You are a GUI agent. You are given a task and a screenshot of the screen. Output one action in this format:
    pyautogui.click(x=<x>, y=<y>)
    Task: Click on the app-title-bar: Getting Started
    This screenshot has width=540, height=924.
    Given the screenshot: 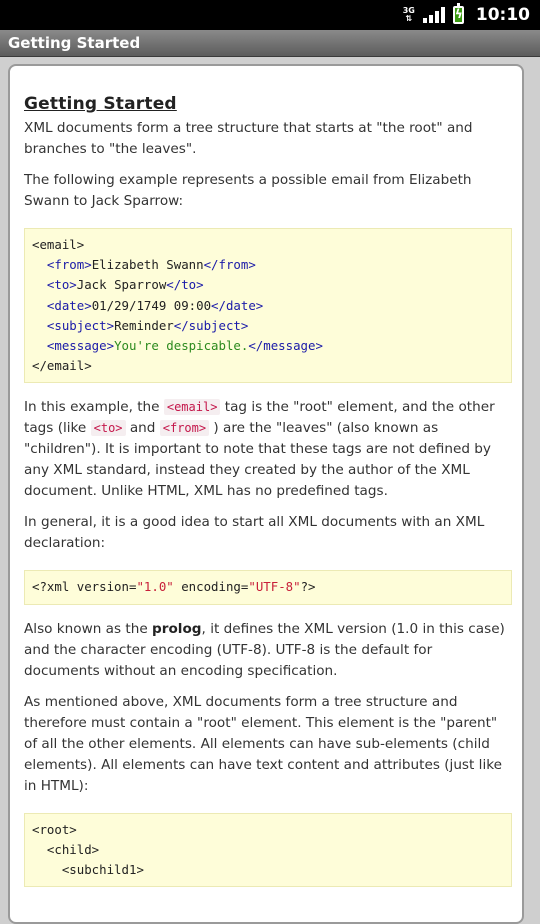 What is the action you would take?
    pyautogui.click(x=270, y=43)
    